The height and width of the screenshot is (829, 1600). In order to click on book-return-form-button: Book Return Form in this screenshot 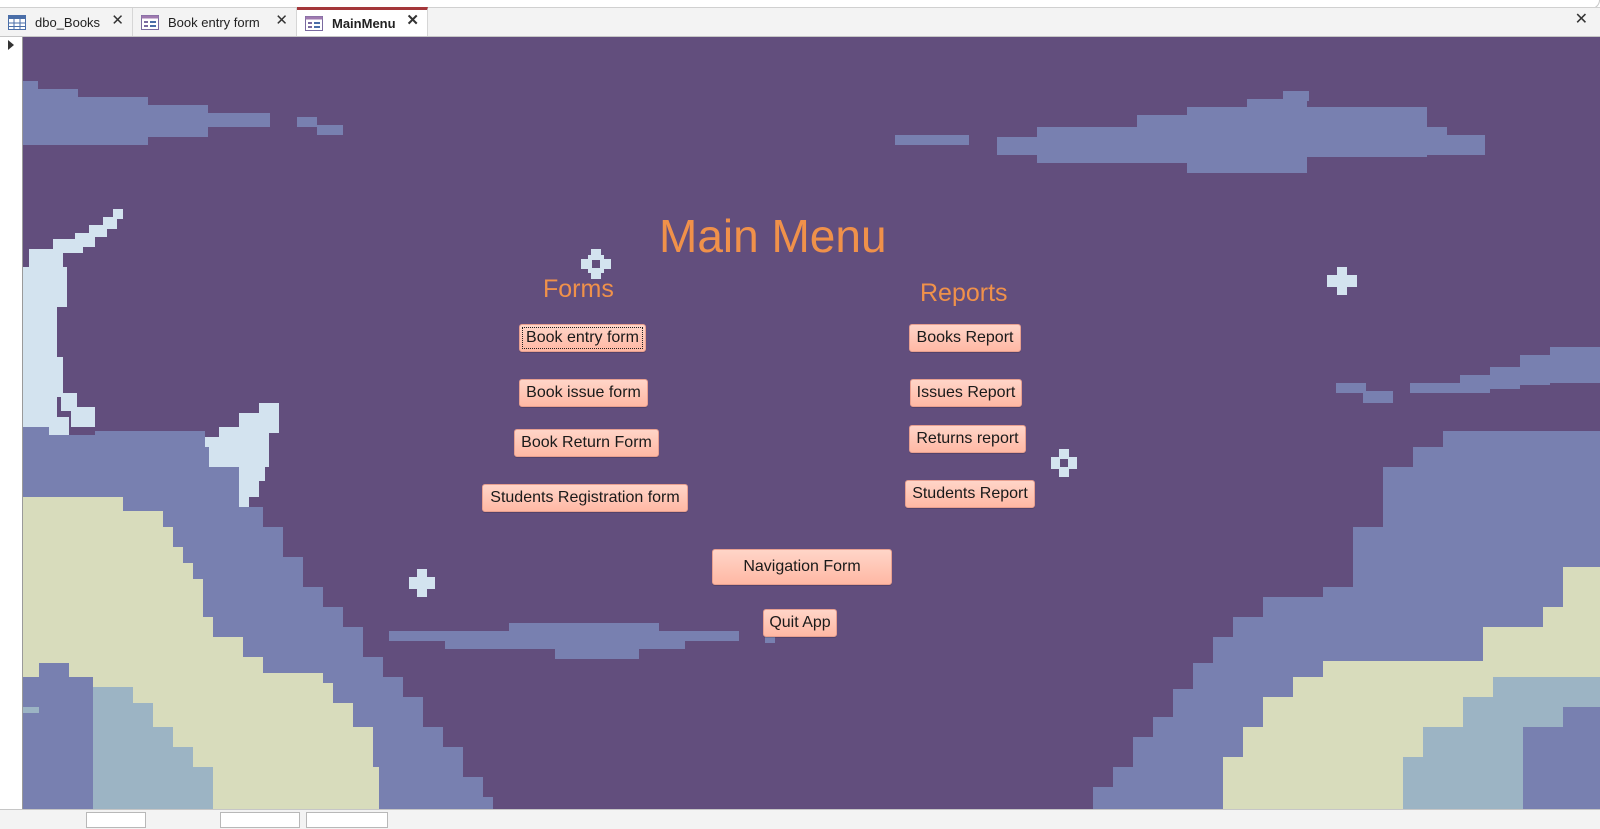, I will do `click(586, 443)`.